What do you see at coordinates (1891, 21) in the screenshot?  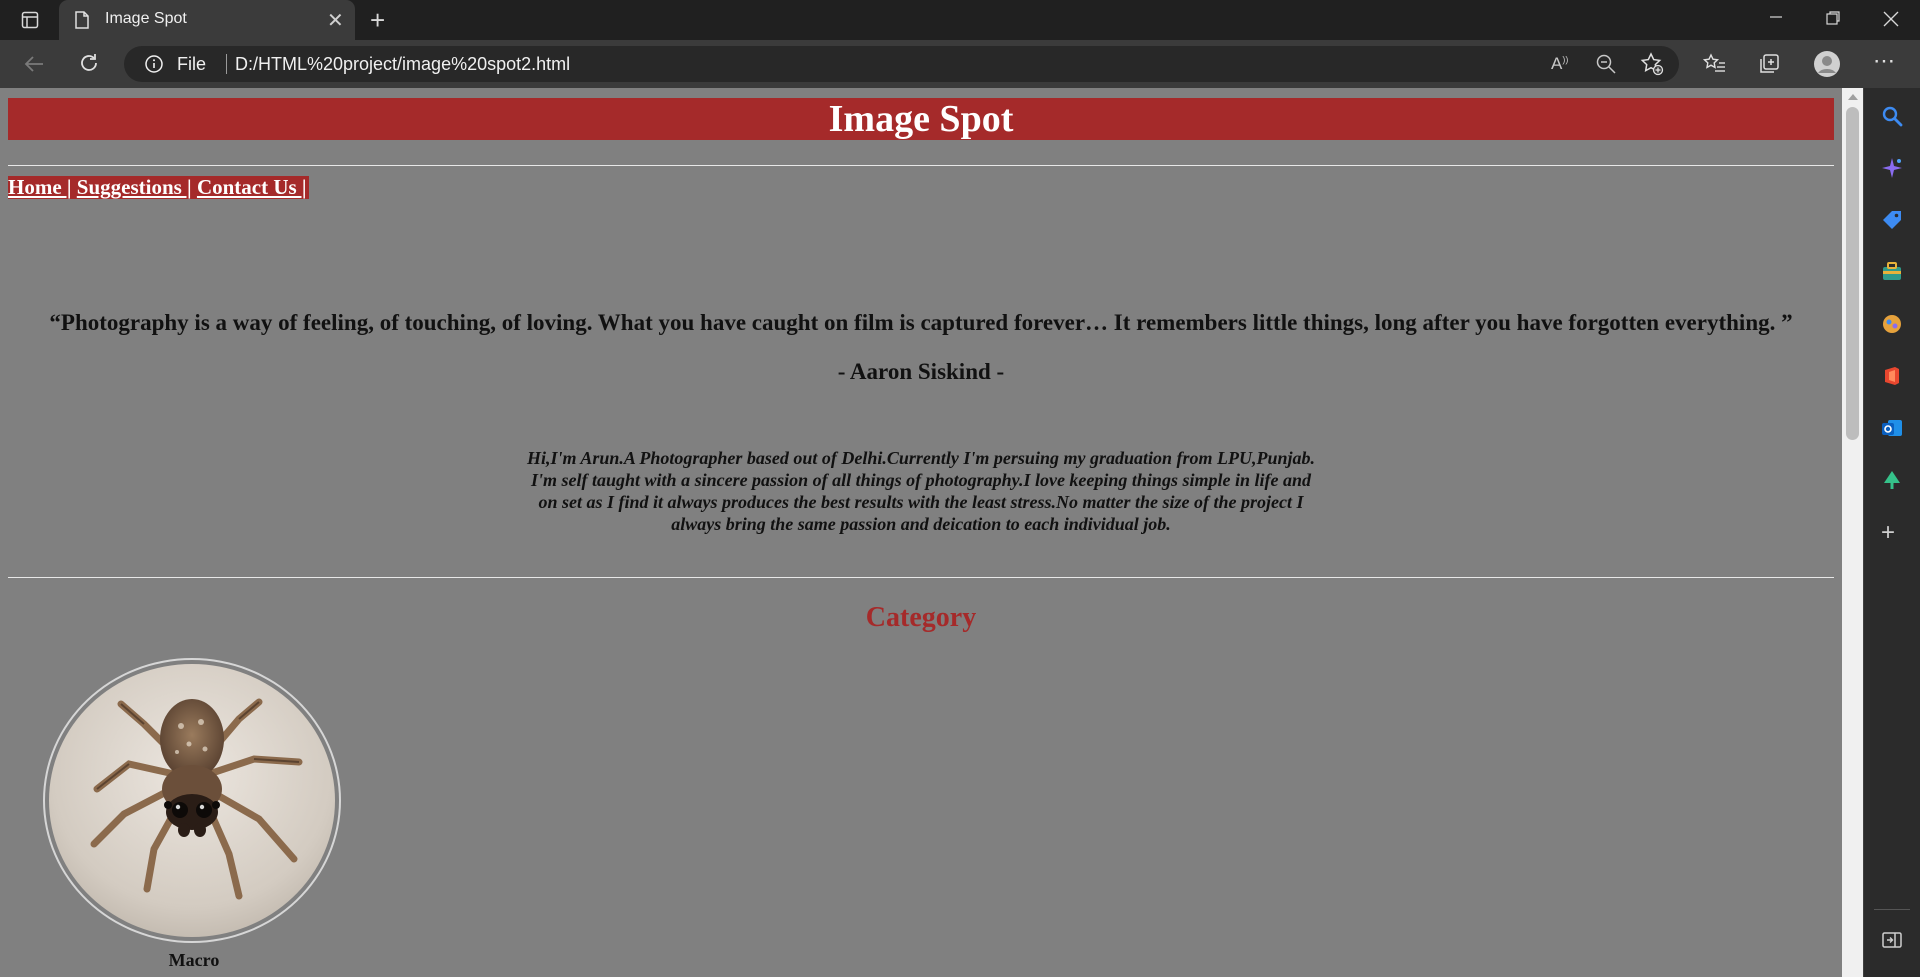 I see `close-window-icon` at bounding box center [1891, 21].